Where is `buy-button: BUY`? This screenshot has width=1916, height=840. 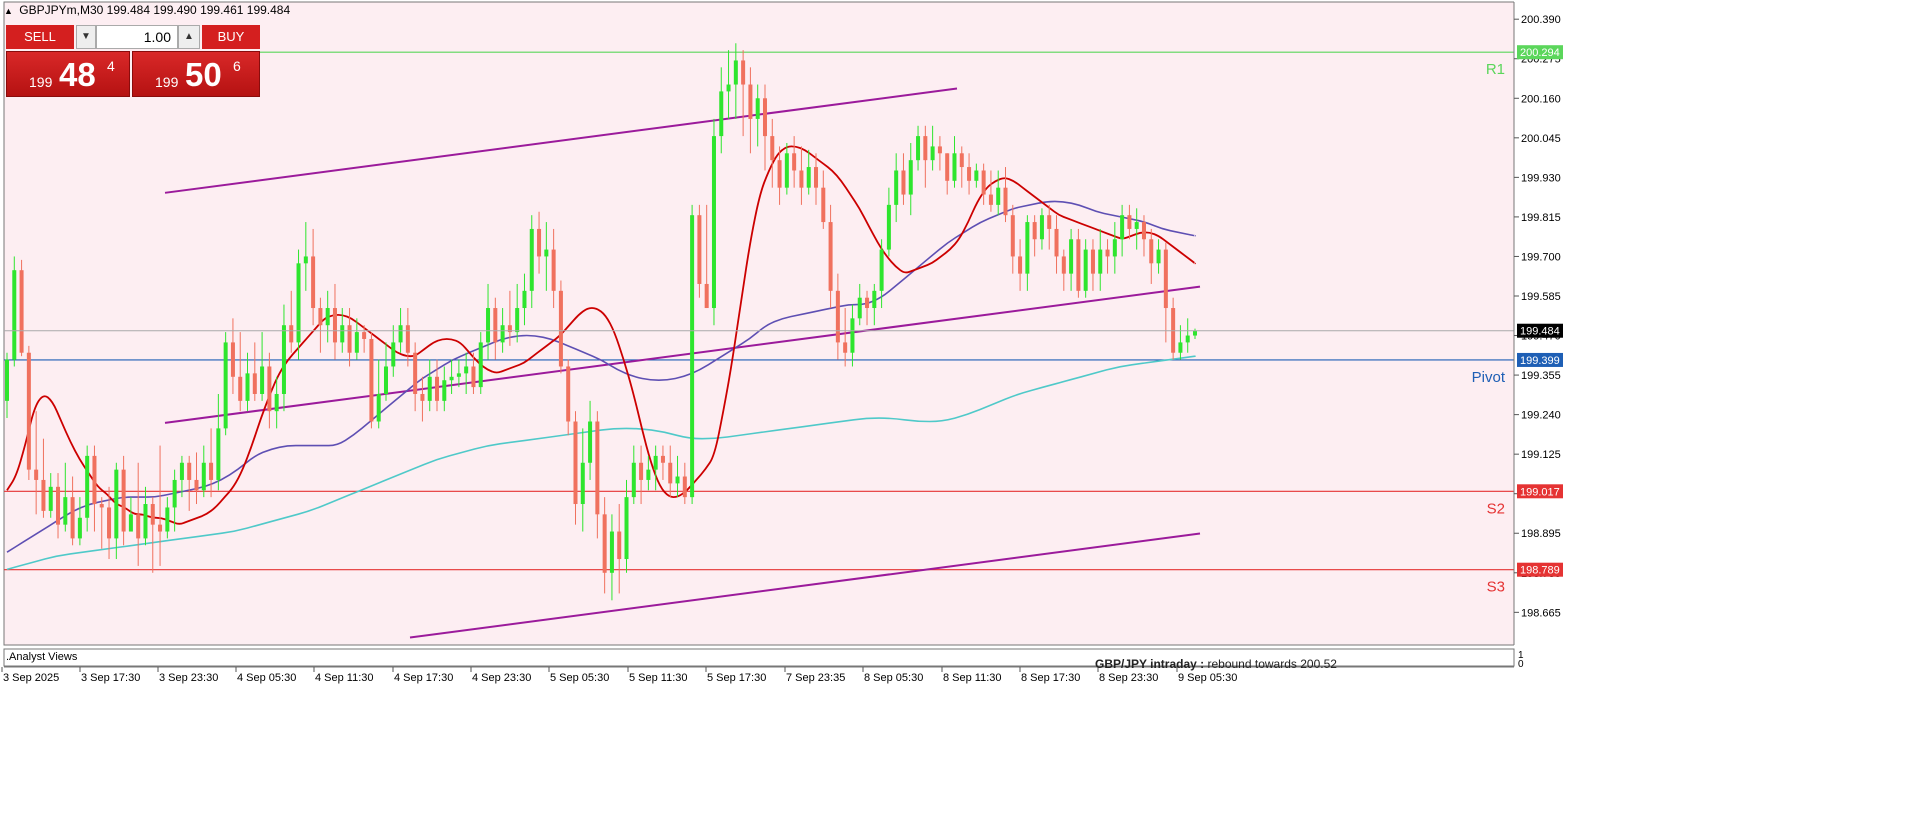
buy-button: BUY is located at coordinates (231, 37).